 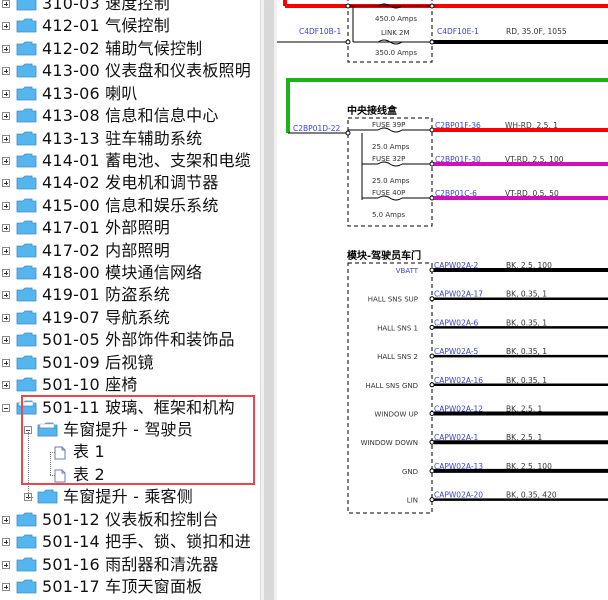 I want to click on tree-item: 413-08 信息和信息中心, so click(x=130, y=117).